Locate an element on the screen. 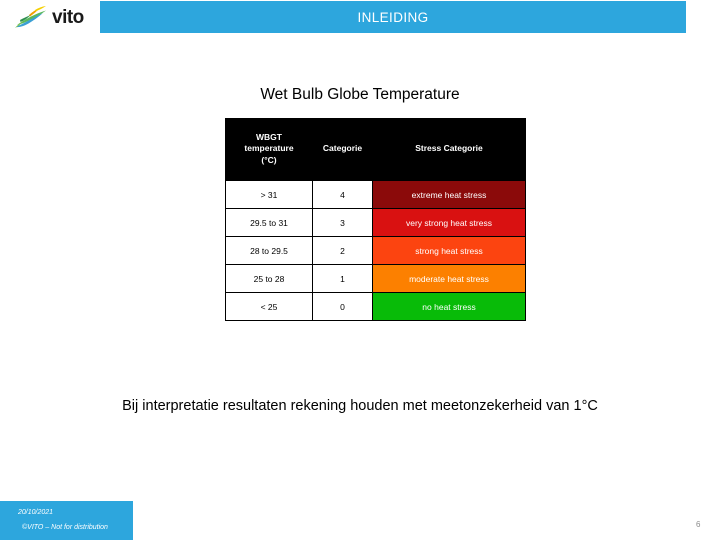 Image resolution: width=720 pixels, height=540 pixels. footer-badge: 20/10/2021 ©VITO – Not for distribution is located at coordinates (66, 520).